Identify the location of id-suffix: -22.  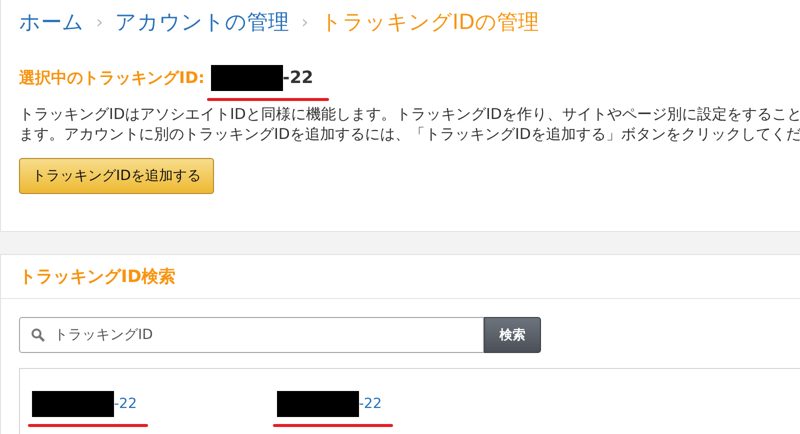
(298, 78).